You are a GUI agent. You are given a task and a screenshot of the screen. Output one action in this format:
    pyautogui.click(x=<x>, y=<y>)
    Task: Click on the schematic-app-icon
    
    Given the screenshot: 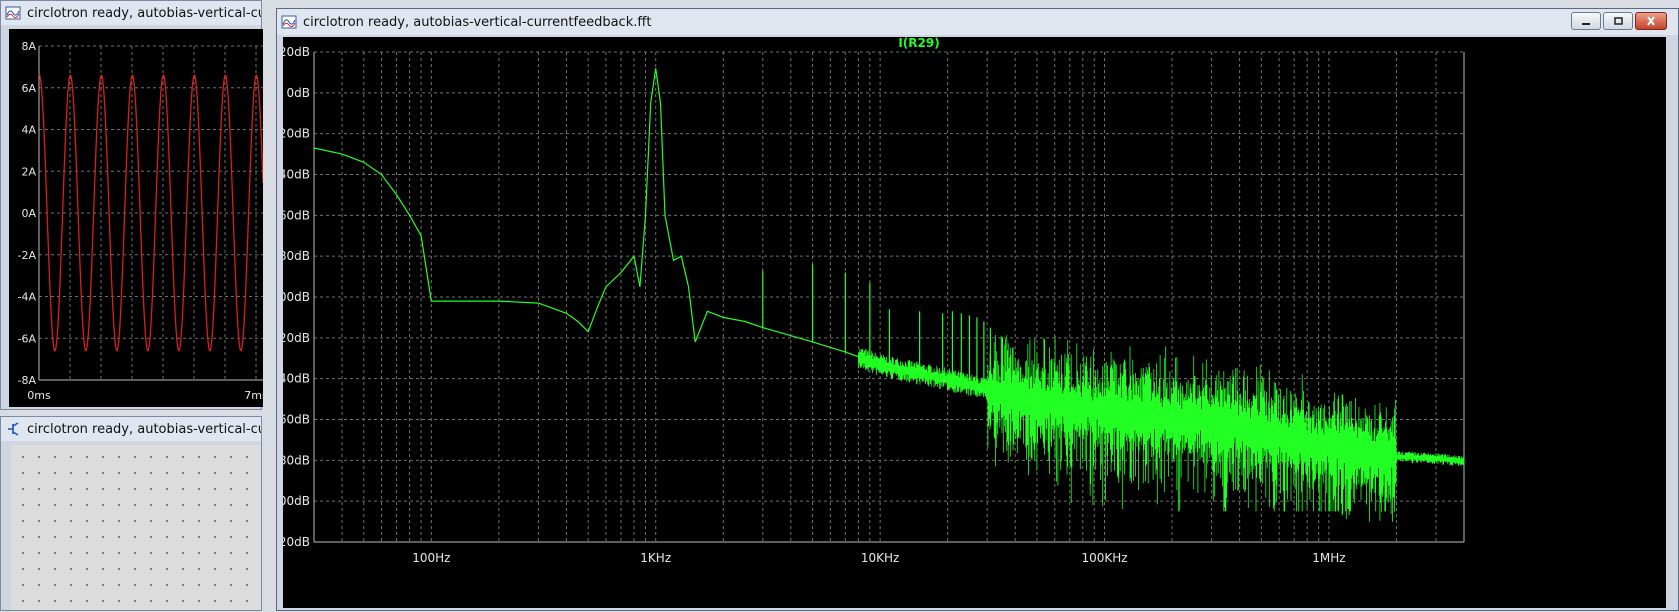 What is the action you would take?
    pyautogui.click(x=13, y=429)
    